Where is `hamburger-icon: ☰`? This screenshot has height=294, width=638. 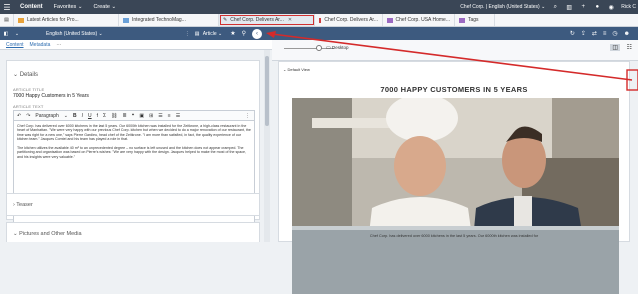 hamburger-icon: ☰ is located at coordinates (7, 7).